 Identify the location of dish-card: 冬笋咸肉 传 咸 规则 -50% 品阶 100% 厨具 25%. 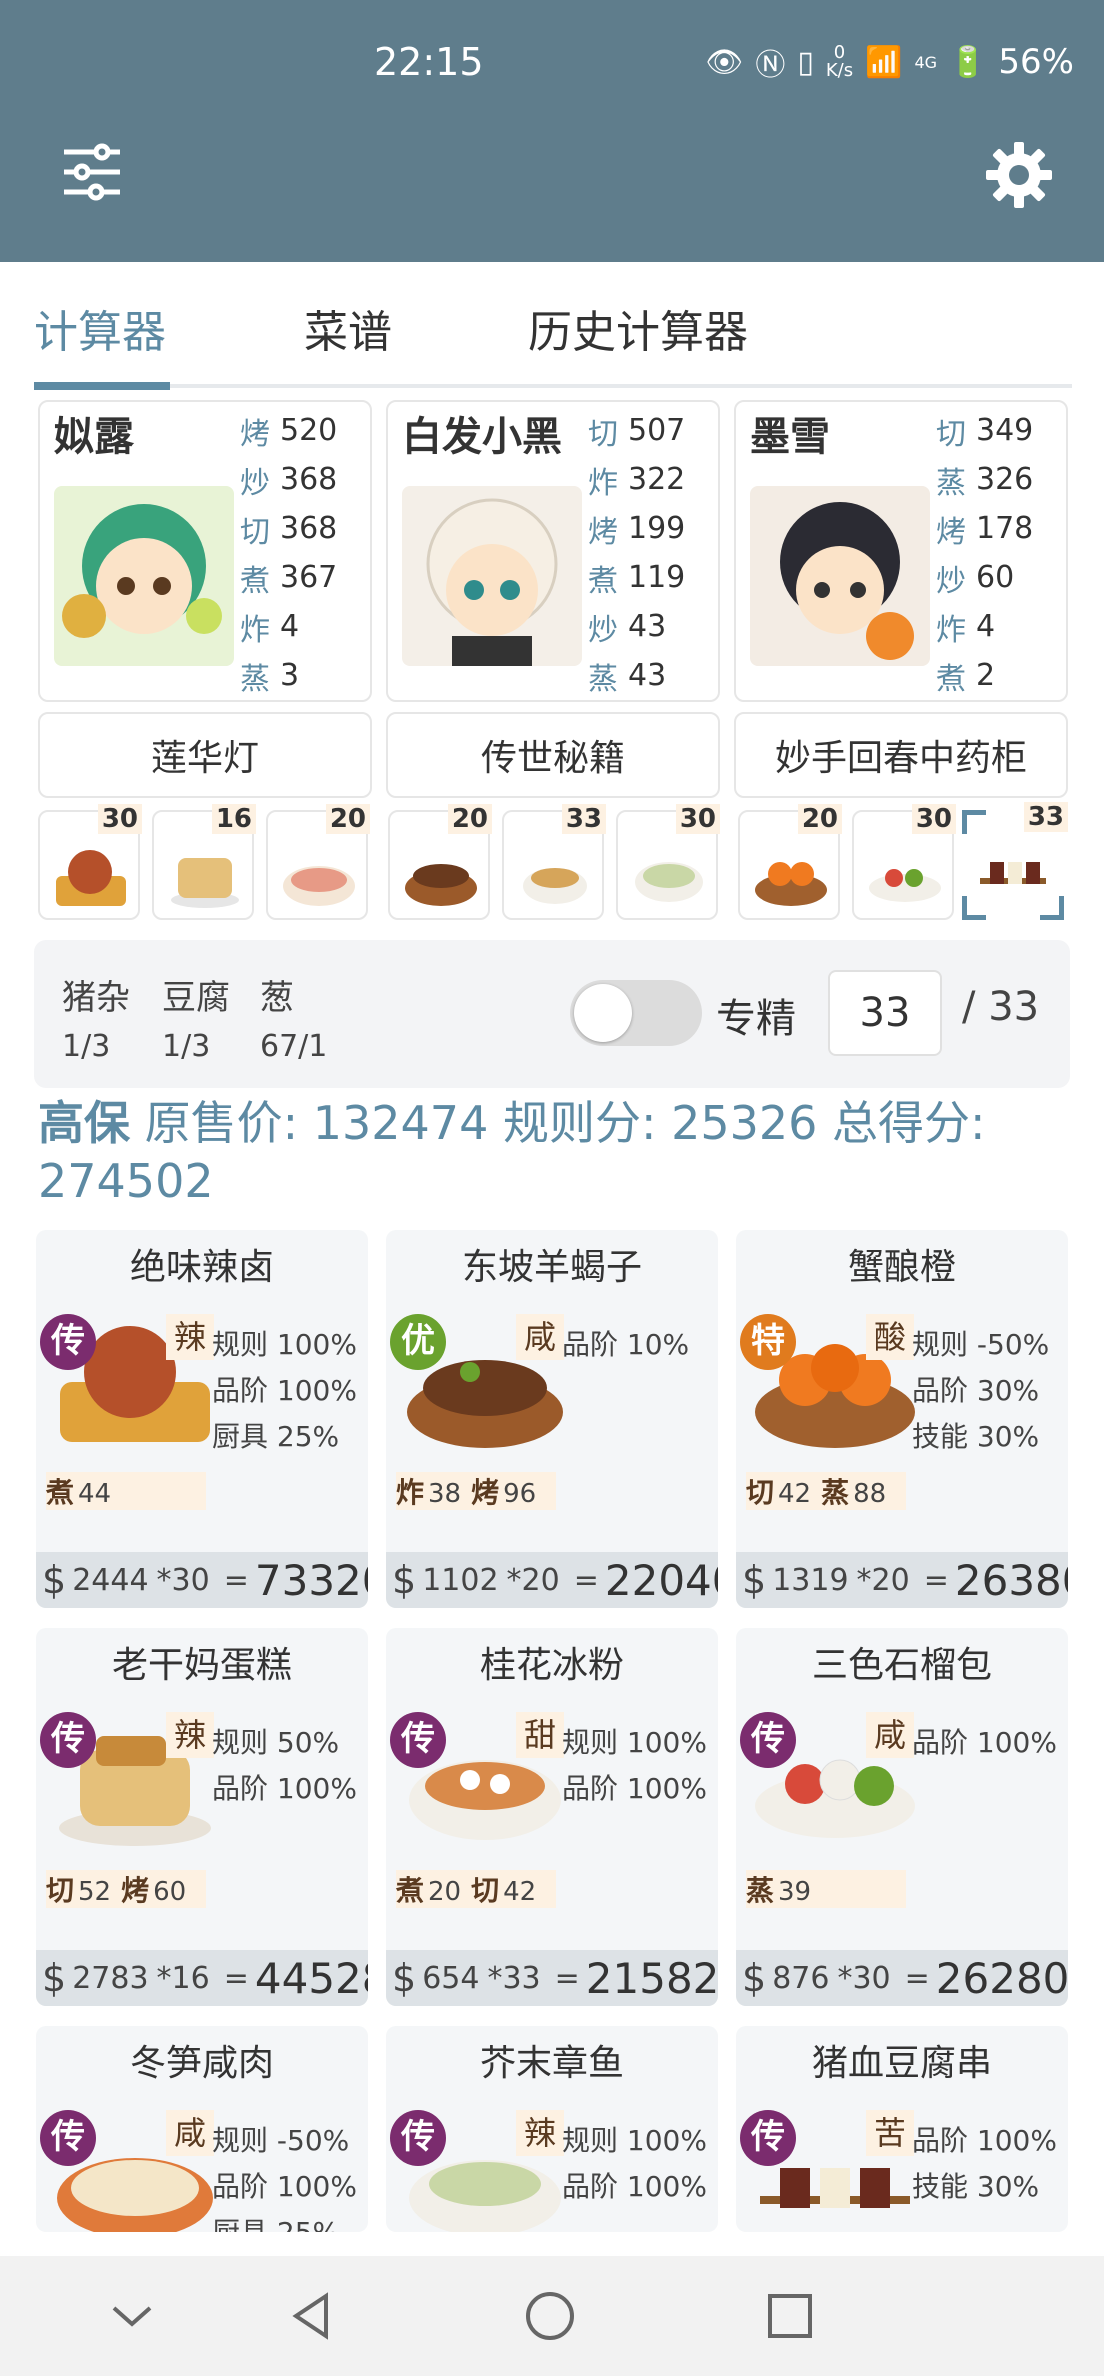
(202, 2129).